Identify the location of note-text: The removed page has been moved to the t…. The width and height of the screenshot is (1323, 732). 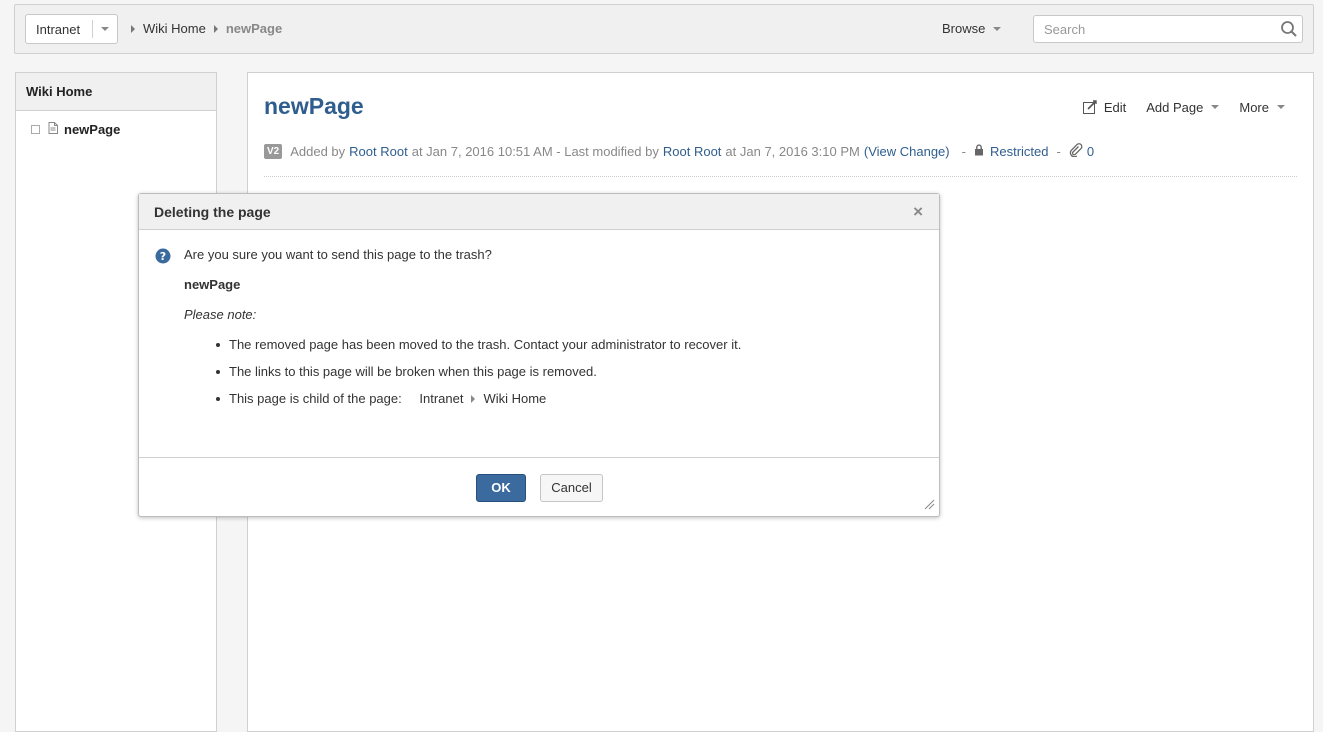
(485, 344).